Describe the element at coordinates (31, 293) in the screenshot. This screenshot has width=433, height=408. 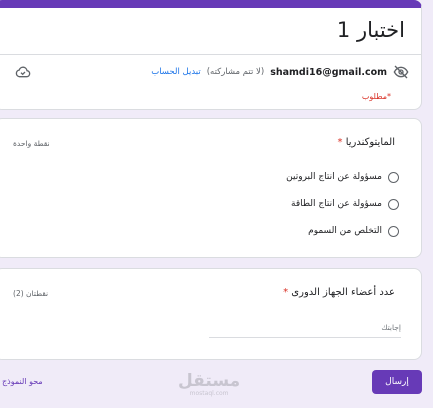
I see `question-points: نقطتان (2)` at that location.